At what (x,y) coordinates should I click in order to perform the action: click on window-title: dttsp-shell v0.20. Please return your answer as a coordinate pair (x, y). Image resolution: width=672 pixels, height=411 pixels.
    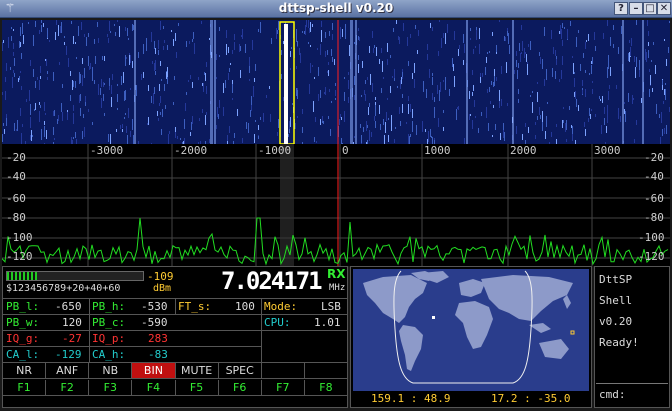
    Looking at the image, I should click on (336, 8).